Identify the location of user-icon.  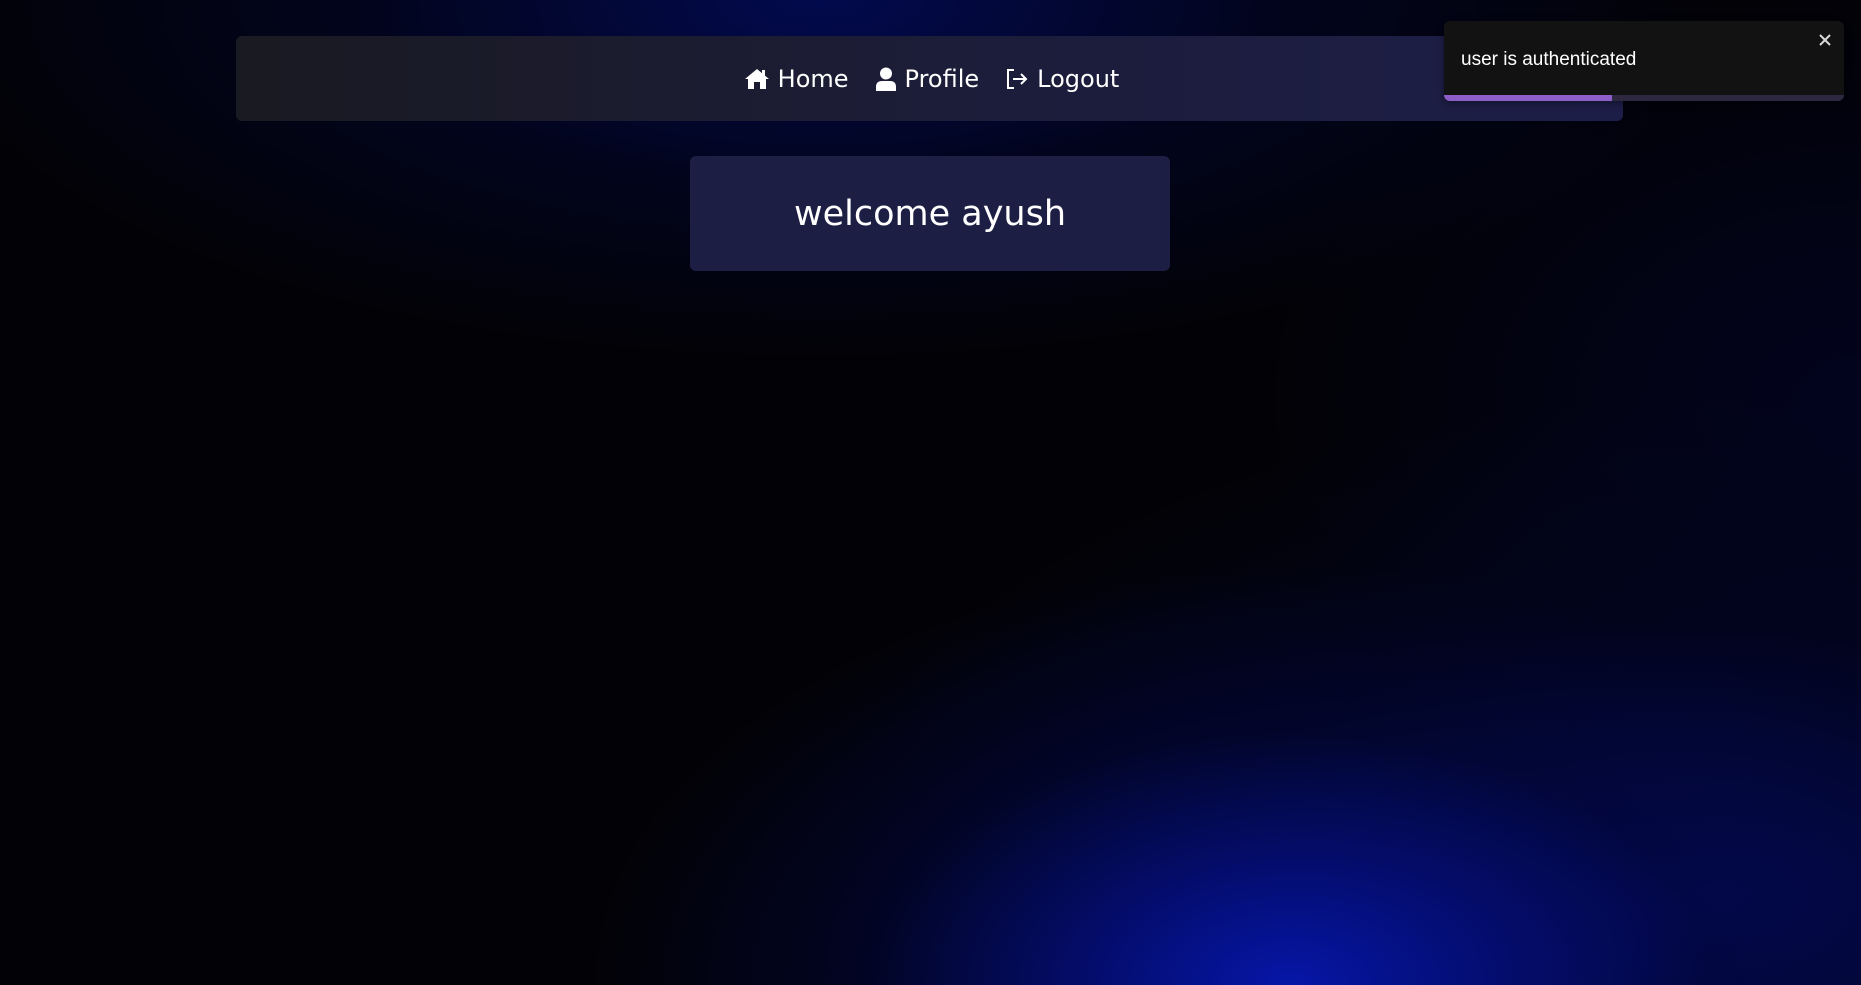
(886, 79).